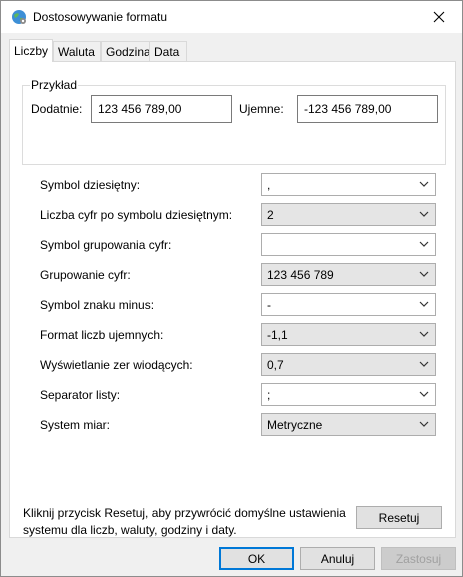  I want to click on leading-zeros-value: 0,7, so click(275, 365).